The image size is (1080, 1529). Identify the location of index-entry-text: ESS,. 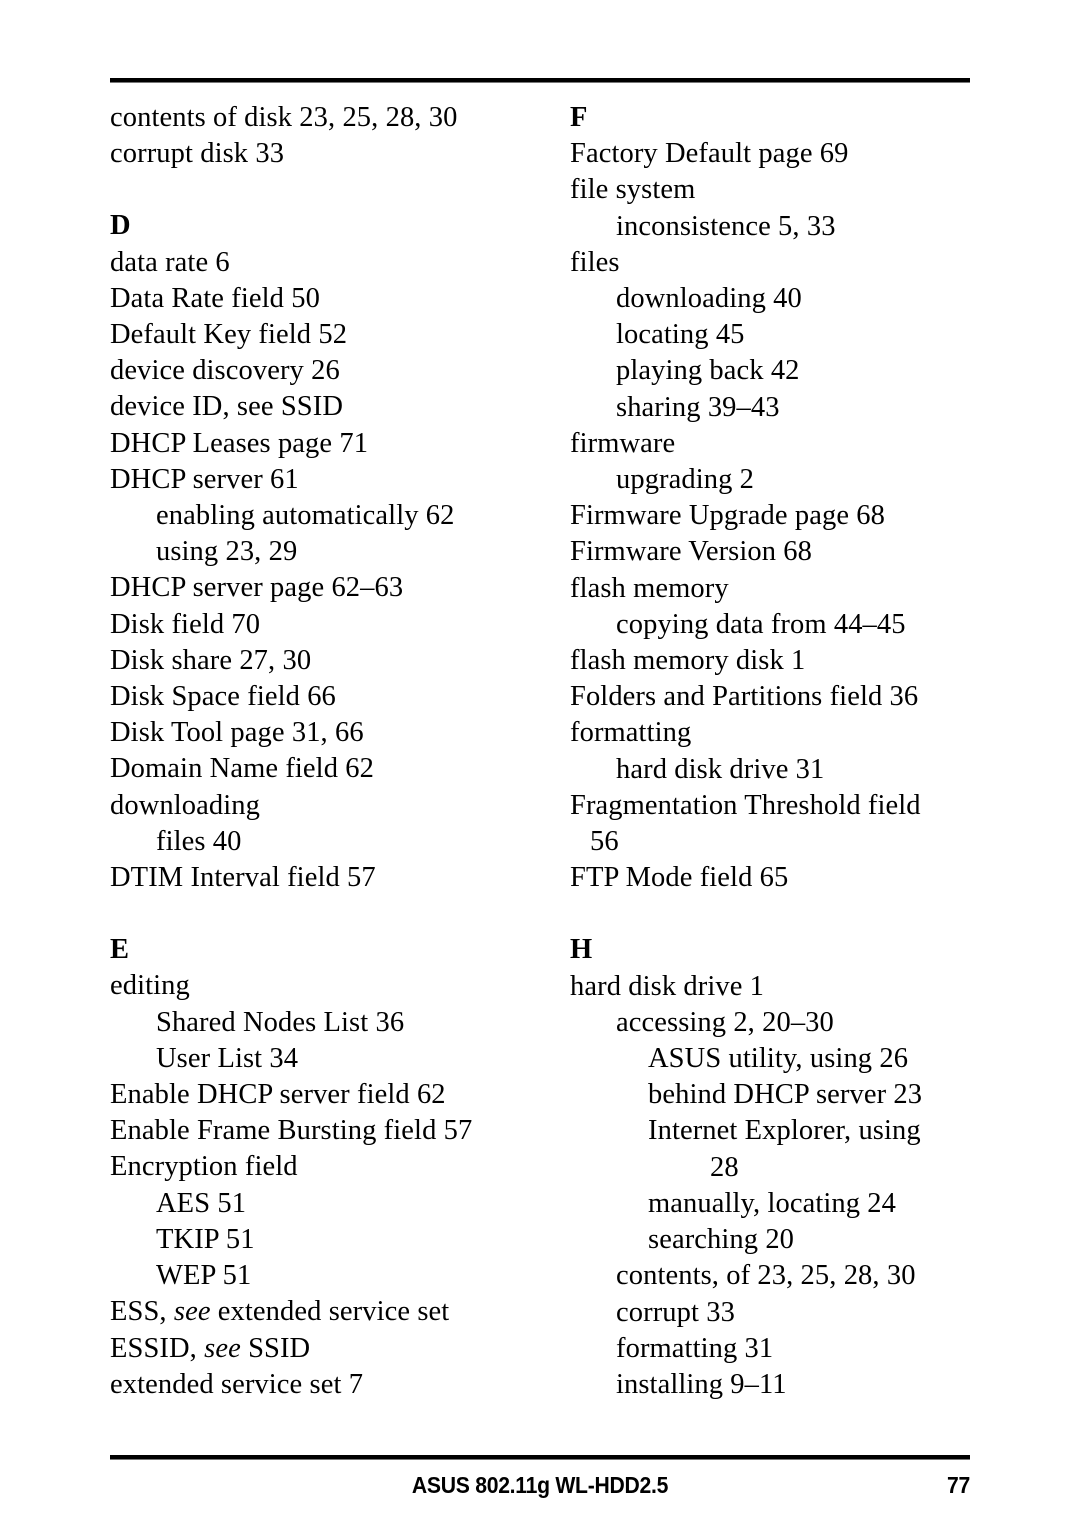
(142, 1312).